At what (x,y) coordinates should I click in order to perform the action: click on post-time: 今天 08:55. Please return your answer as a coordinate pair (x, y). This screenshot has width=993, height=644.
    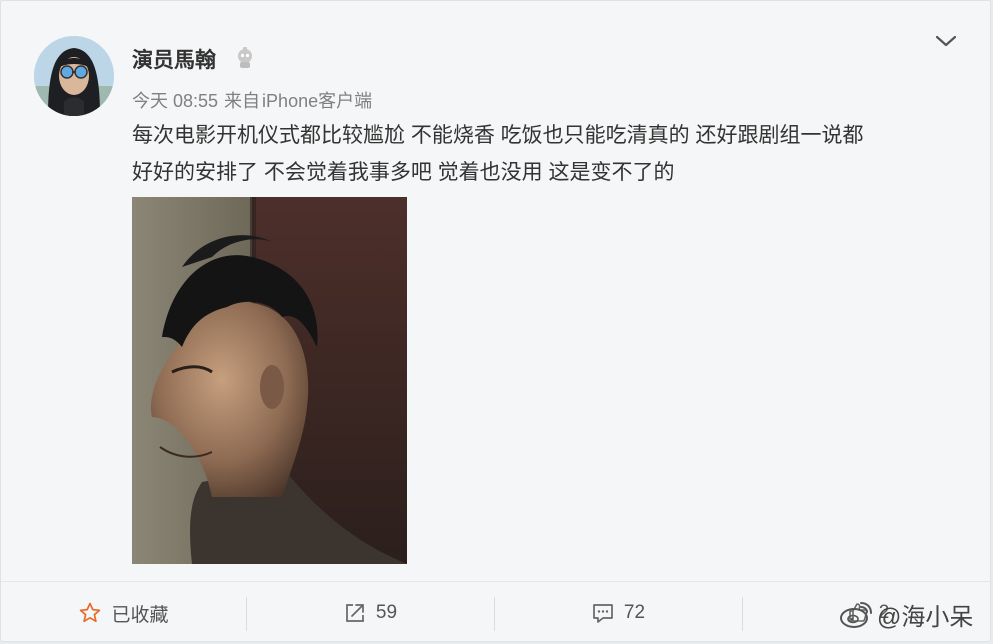
    Looking at the image, I should click on (175, 101).